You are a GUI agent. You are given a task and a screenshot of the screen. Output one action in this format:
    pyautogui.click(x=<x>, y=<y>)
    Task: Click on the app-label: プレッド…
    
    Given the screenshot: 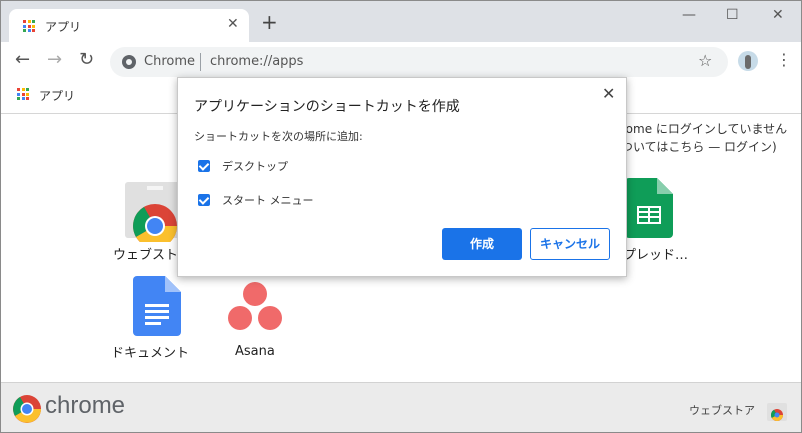 What is the action you would take?
    pyautogui.click(x=656, y=255)
    